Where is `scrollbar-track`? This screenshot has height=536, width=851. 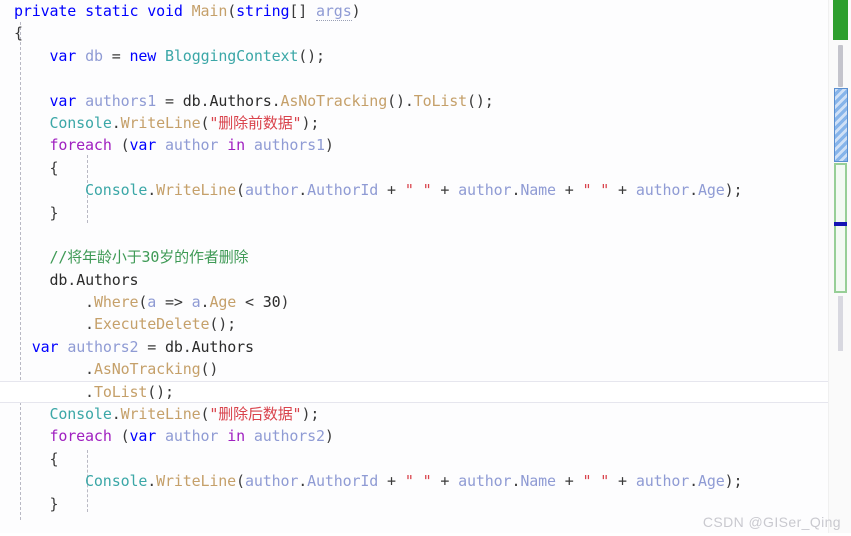 scrollbar-track is located at coordinates (840, 268).